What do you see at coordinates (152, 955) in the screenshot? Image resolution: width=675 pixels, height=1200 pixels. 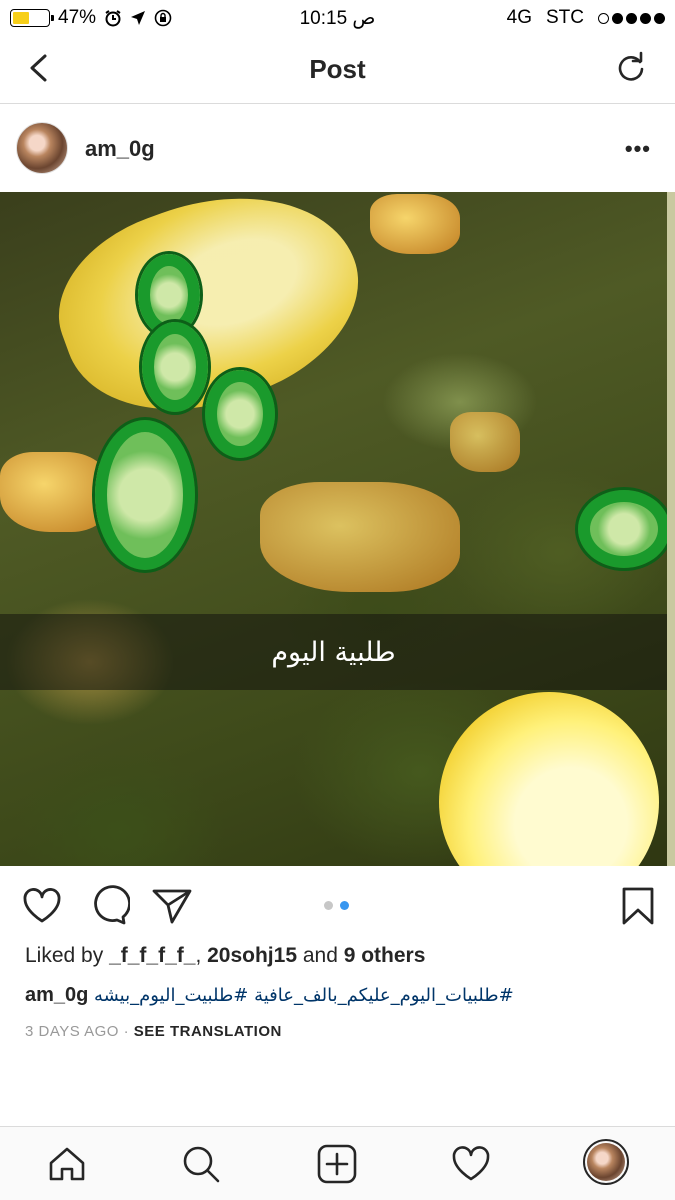 I see `liked-by-user-link: _f_f_f_f_` at bounding box center [152, 955].